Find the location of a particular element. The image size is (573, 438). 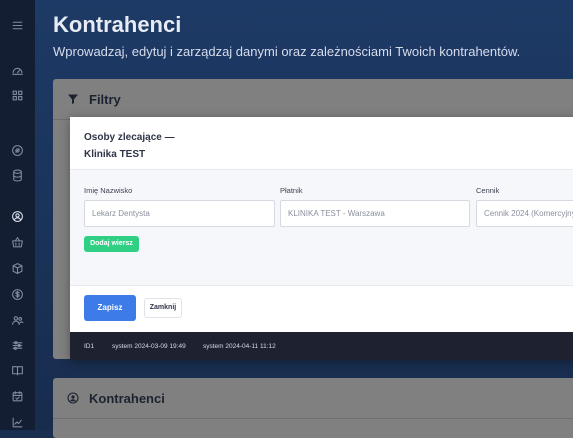

database-icon is located at coordinates (17, 175).